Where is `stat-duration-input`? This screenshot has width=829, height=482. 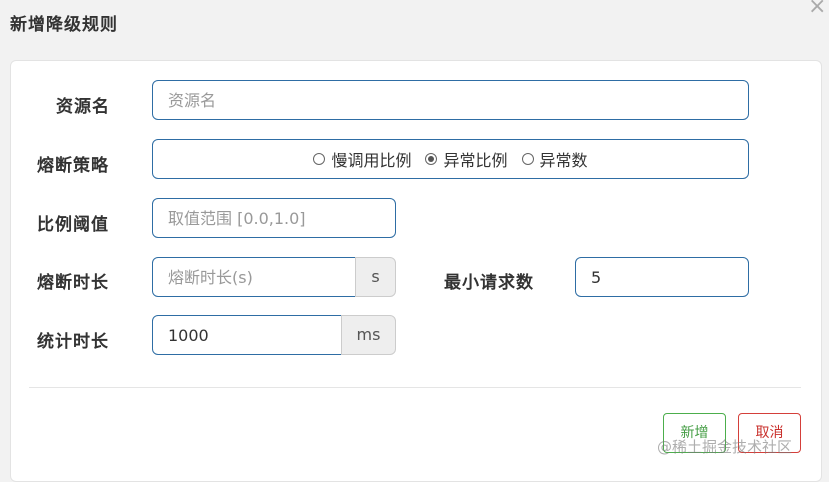 stat-duration-input is located at coordinates (247, 335).